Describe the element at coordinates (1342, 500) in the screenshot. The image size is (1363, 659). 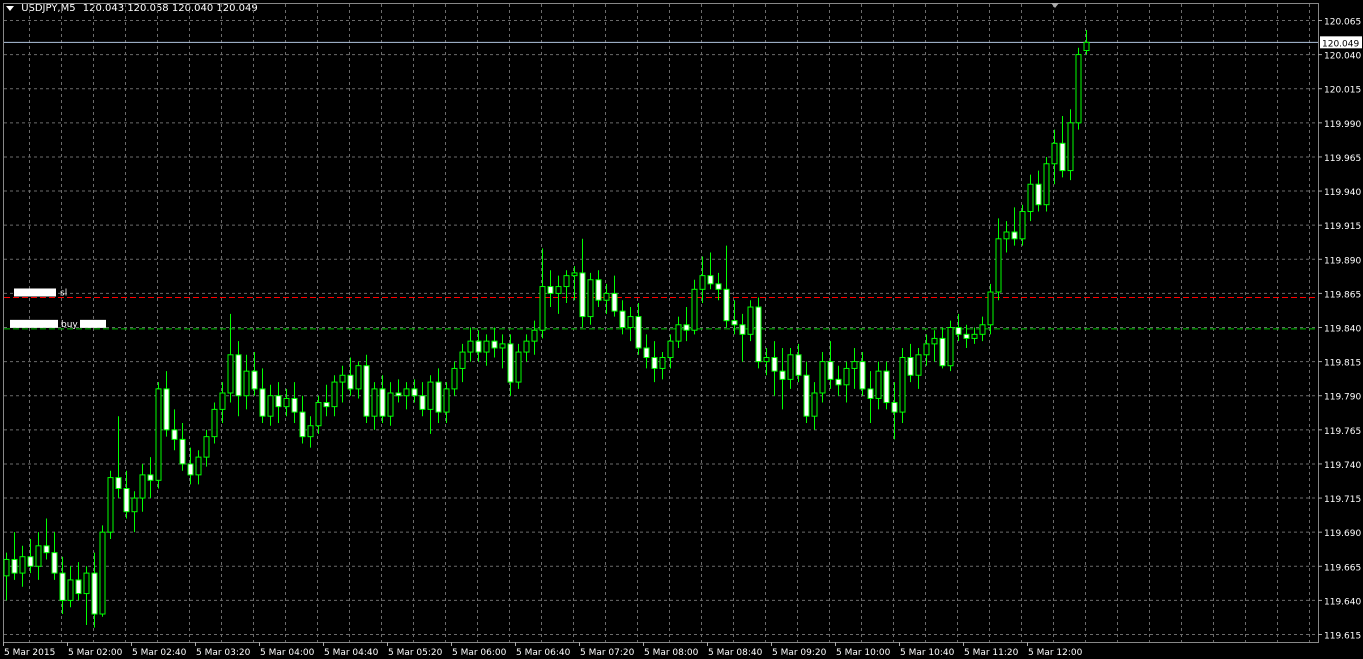
I see `y-tick-label: 119.715` at that location.